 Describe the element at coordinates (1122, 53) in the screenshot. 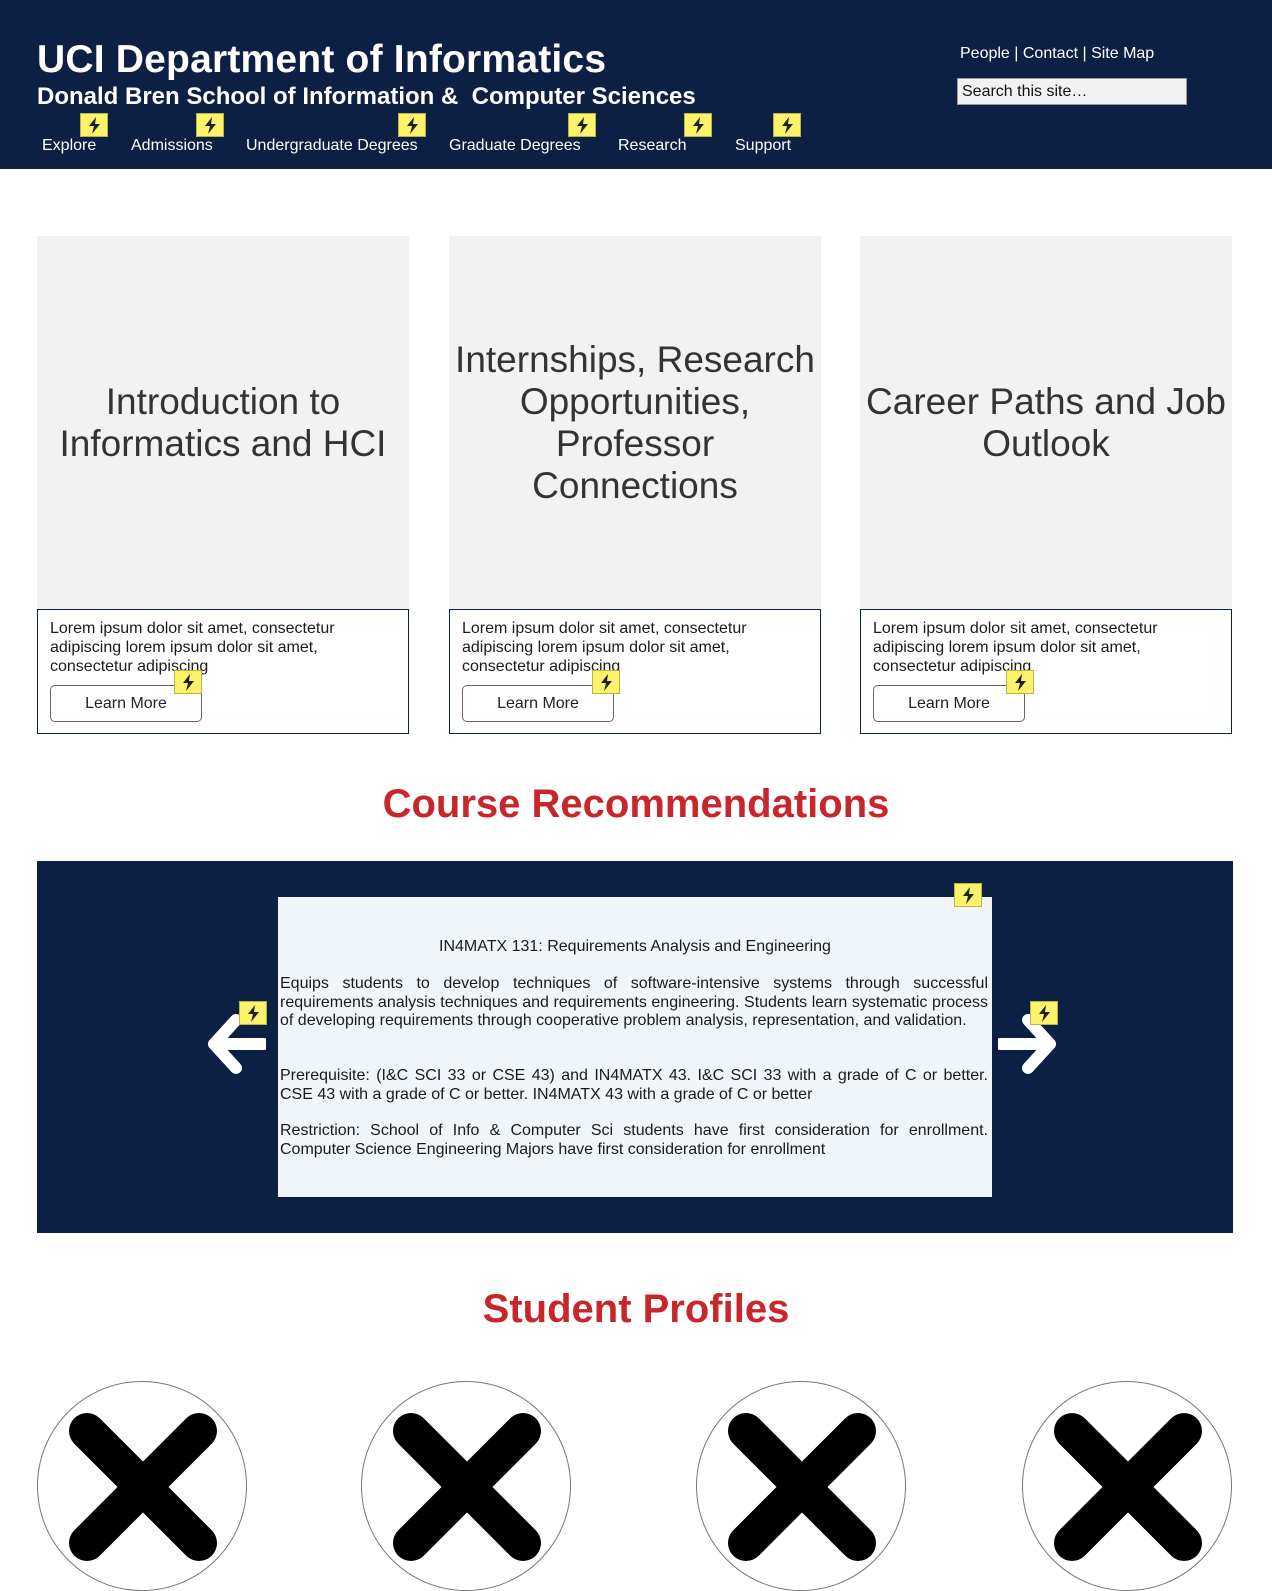

I see `sitemap-link: Site Map` at that location.